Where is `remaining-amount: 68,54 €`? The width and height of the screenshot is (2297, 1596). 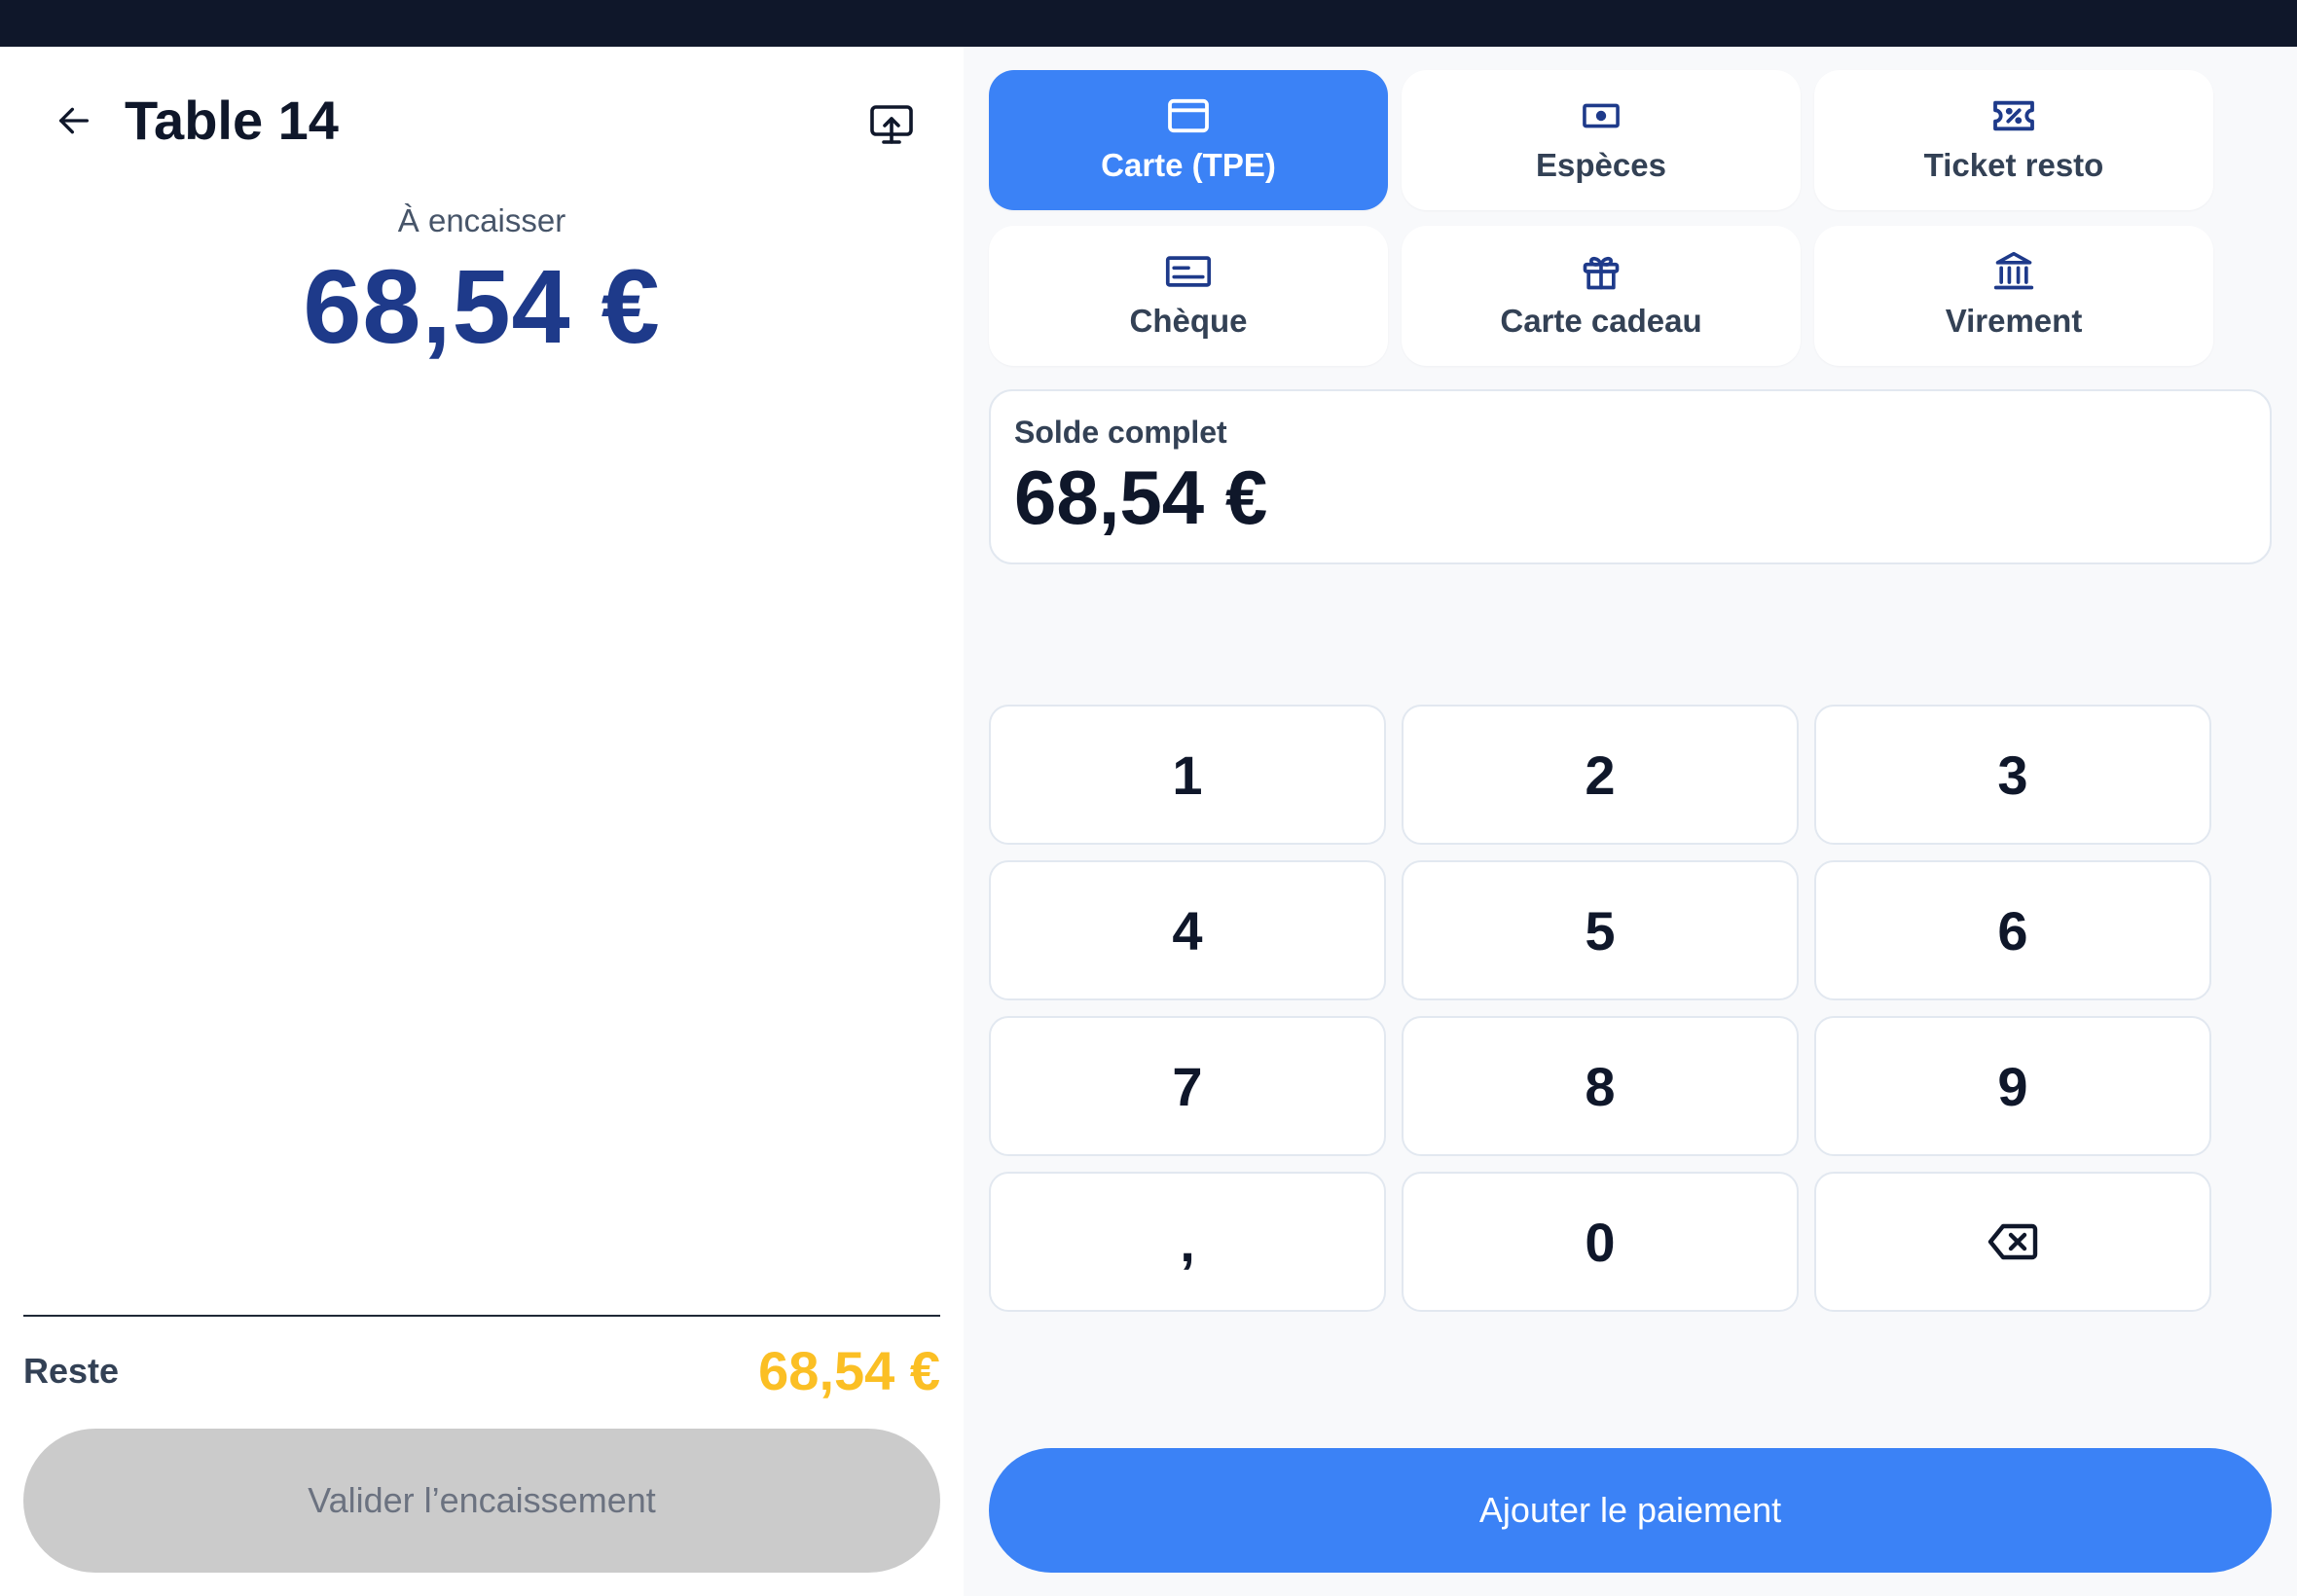 remaining-amount: 68,54 € is located at coordinates (849, 1370).